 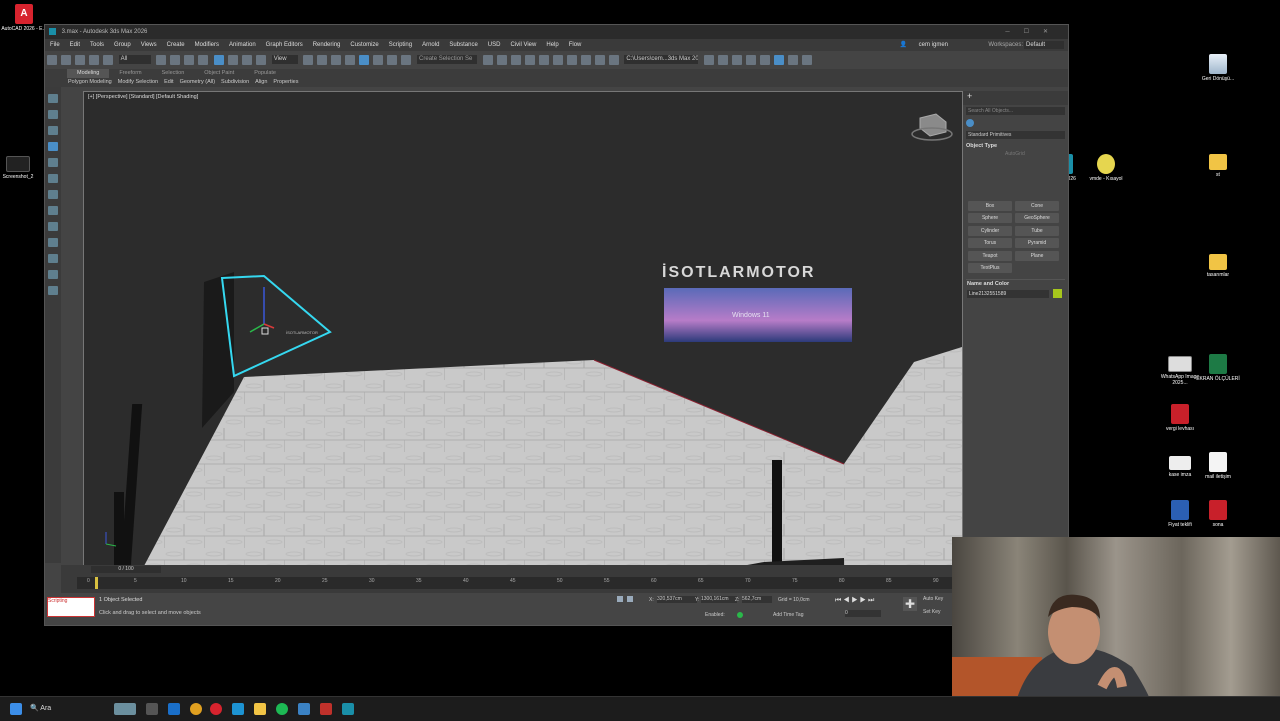 I want to click on plane-button: Plane, so click(x=1037, y=256).